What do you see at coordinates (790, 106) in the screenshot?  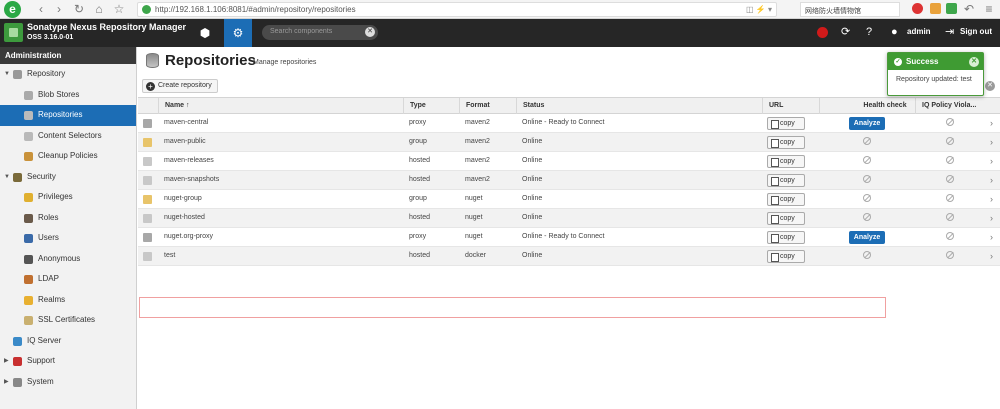 I see `column-url: URL` at bounding box center [790, 106].